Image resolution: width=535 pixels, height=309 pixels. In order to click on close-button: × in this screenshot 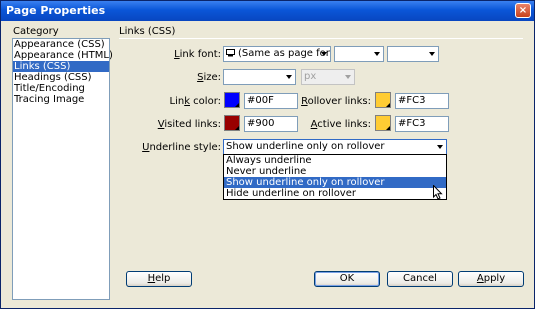, I will do `click(523, 10)`.